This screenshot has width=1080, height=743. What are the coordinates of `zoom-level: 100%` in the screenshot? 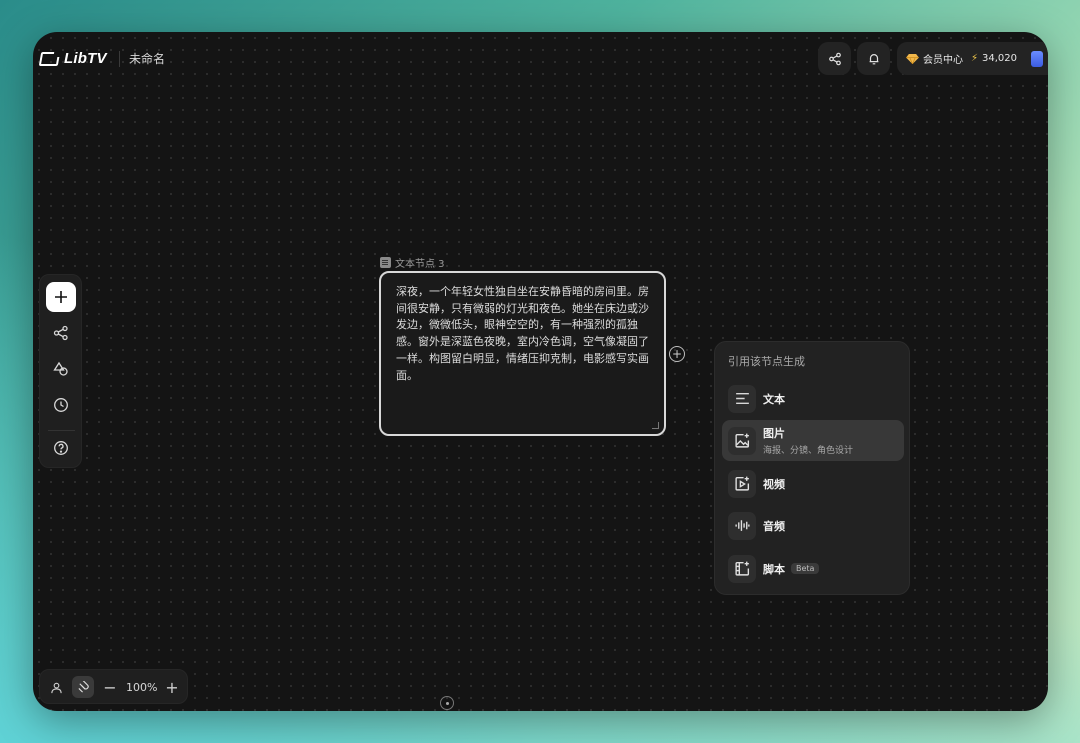 It's located at (141, 687).